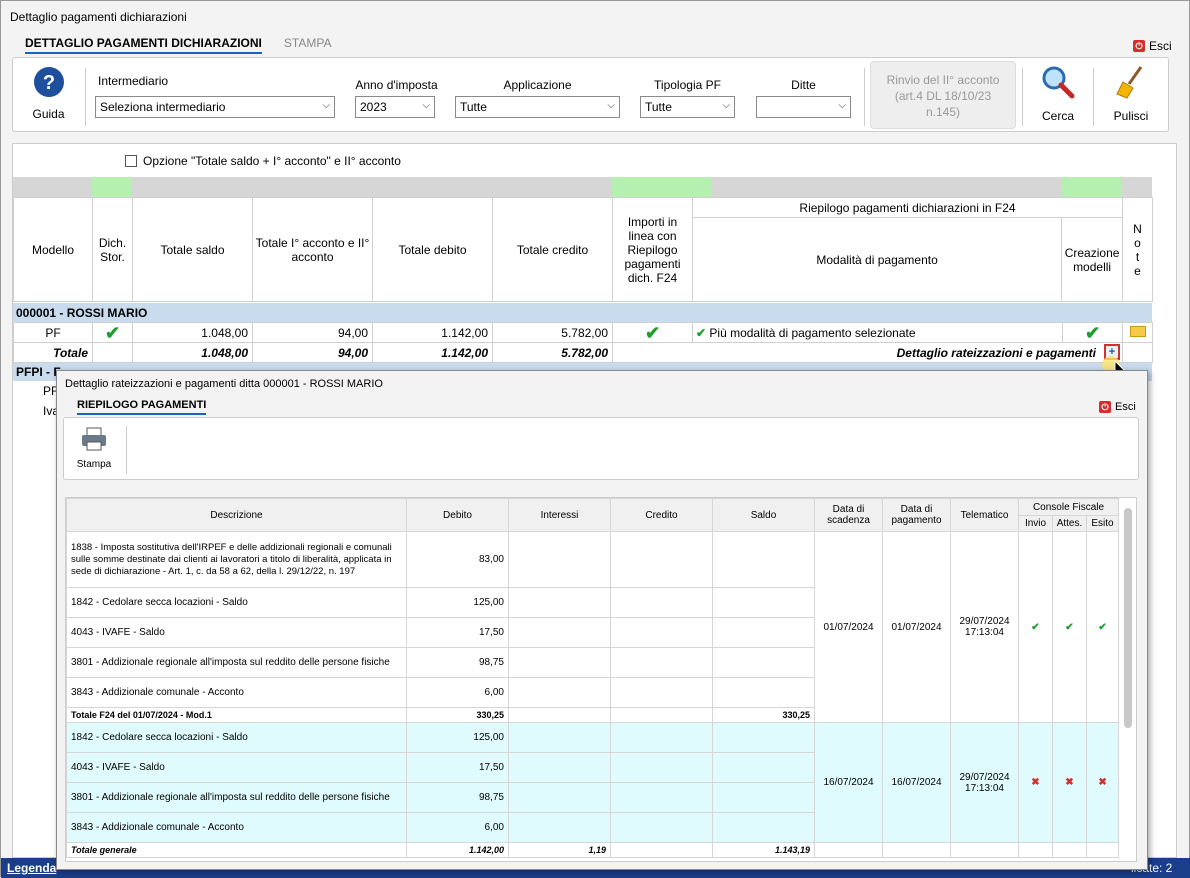  I want to click on col-attes: Attes., so click(1069, 523).